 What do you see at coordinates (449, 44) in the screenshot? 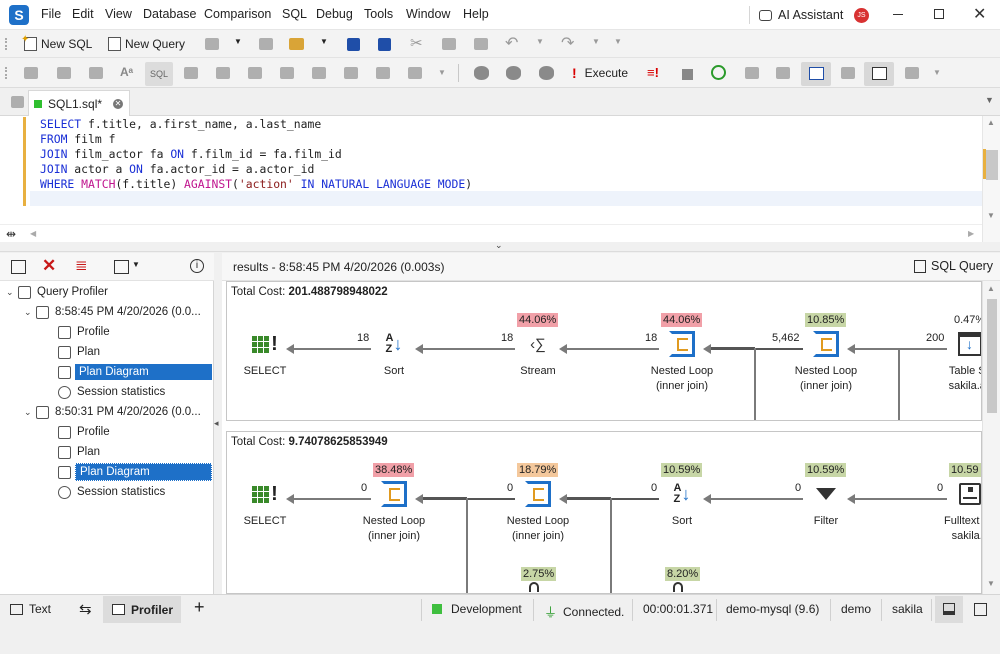
I see `copy-icon` at bounding box center [449, 44].